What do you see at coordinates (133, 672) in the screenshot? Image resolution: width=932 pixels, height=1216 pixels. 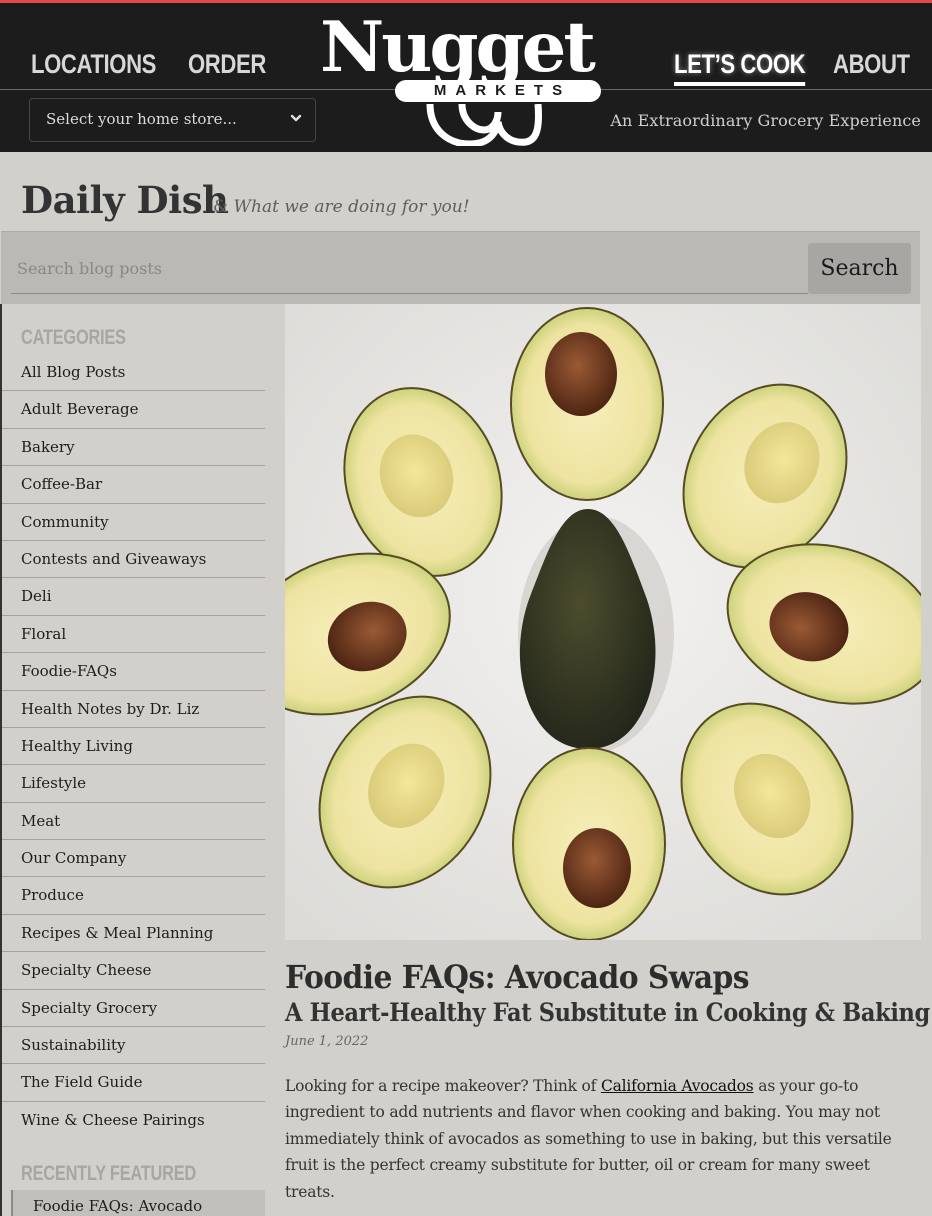 I see `category-item: Foodie-FAQs` at bounding box center [133, 672].